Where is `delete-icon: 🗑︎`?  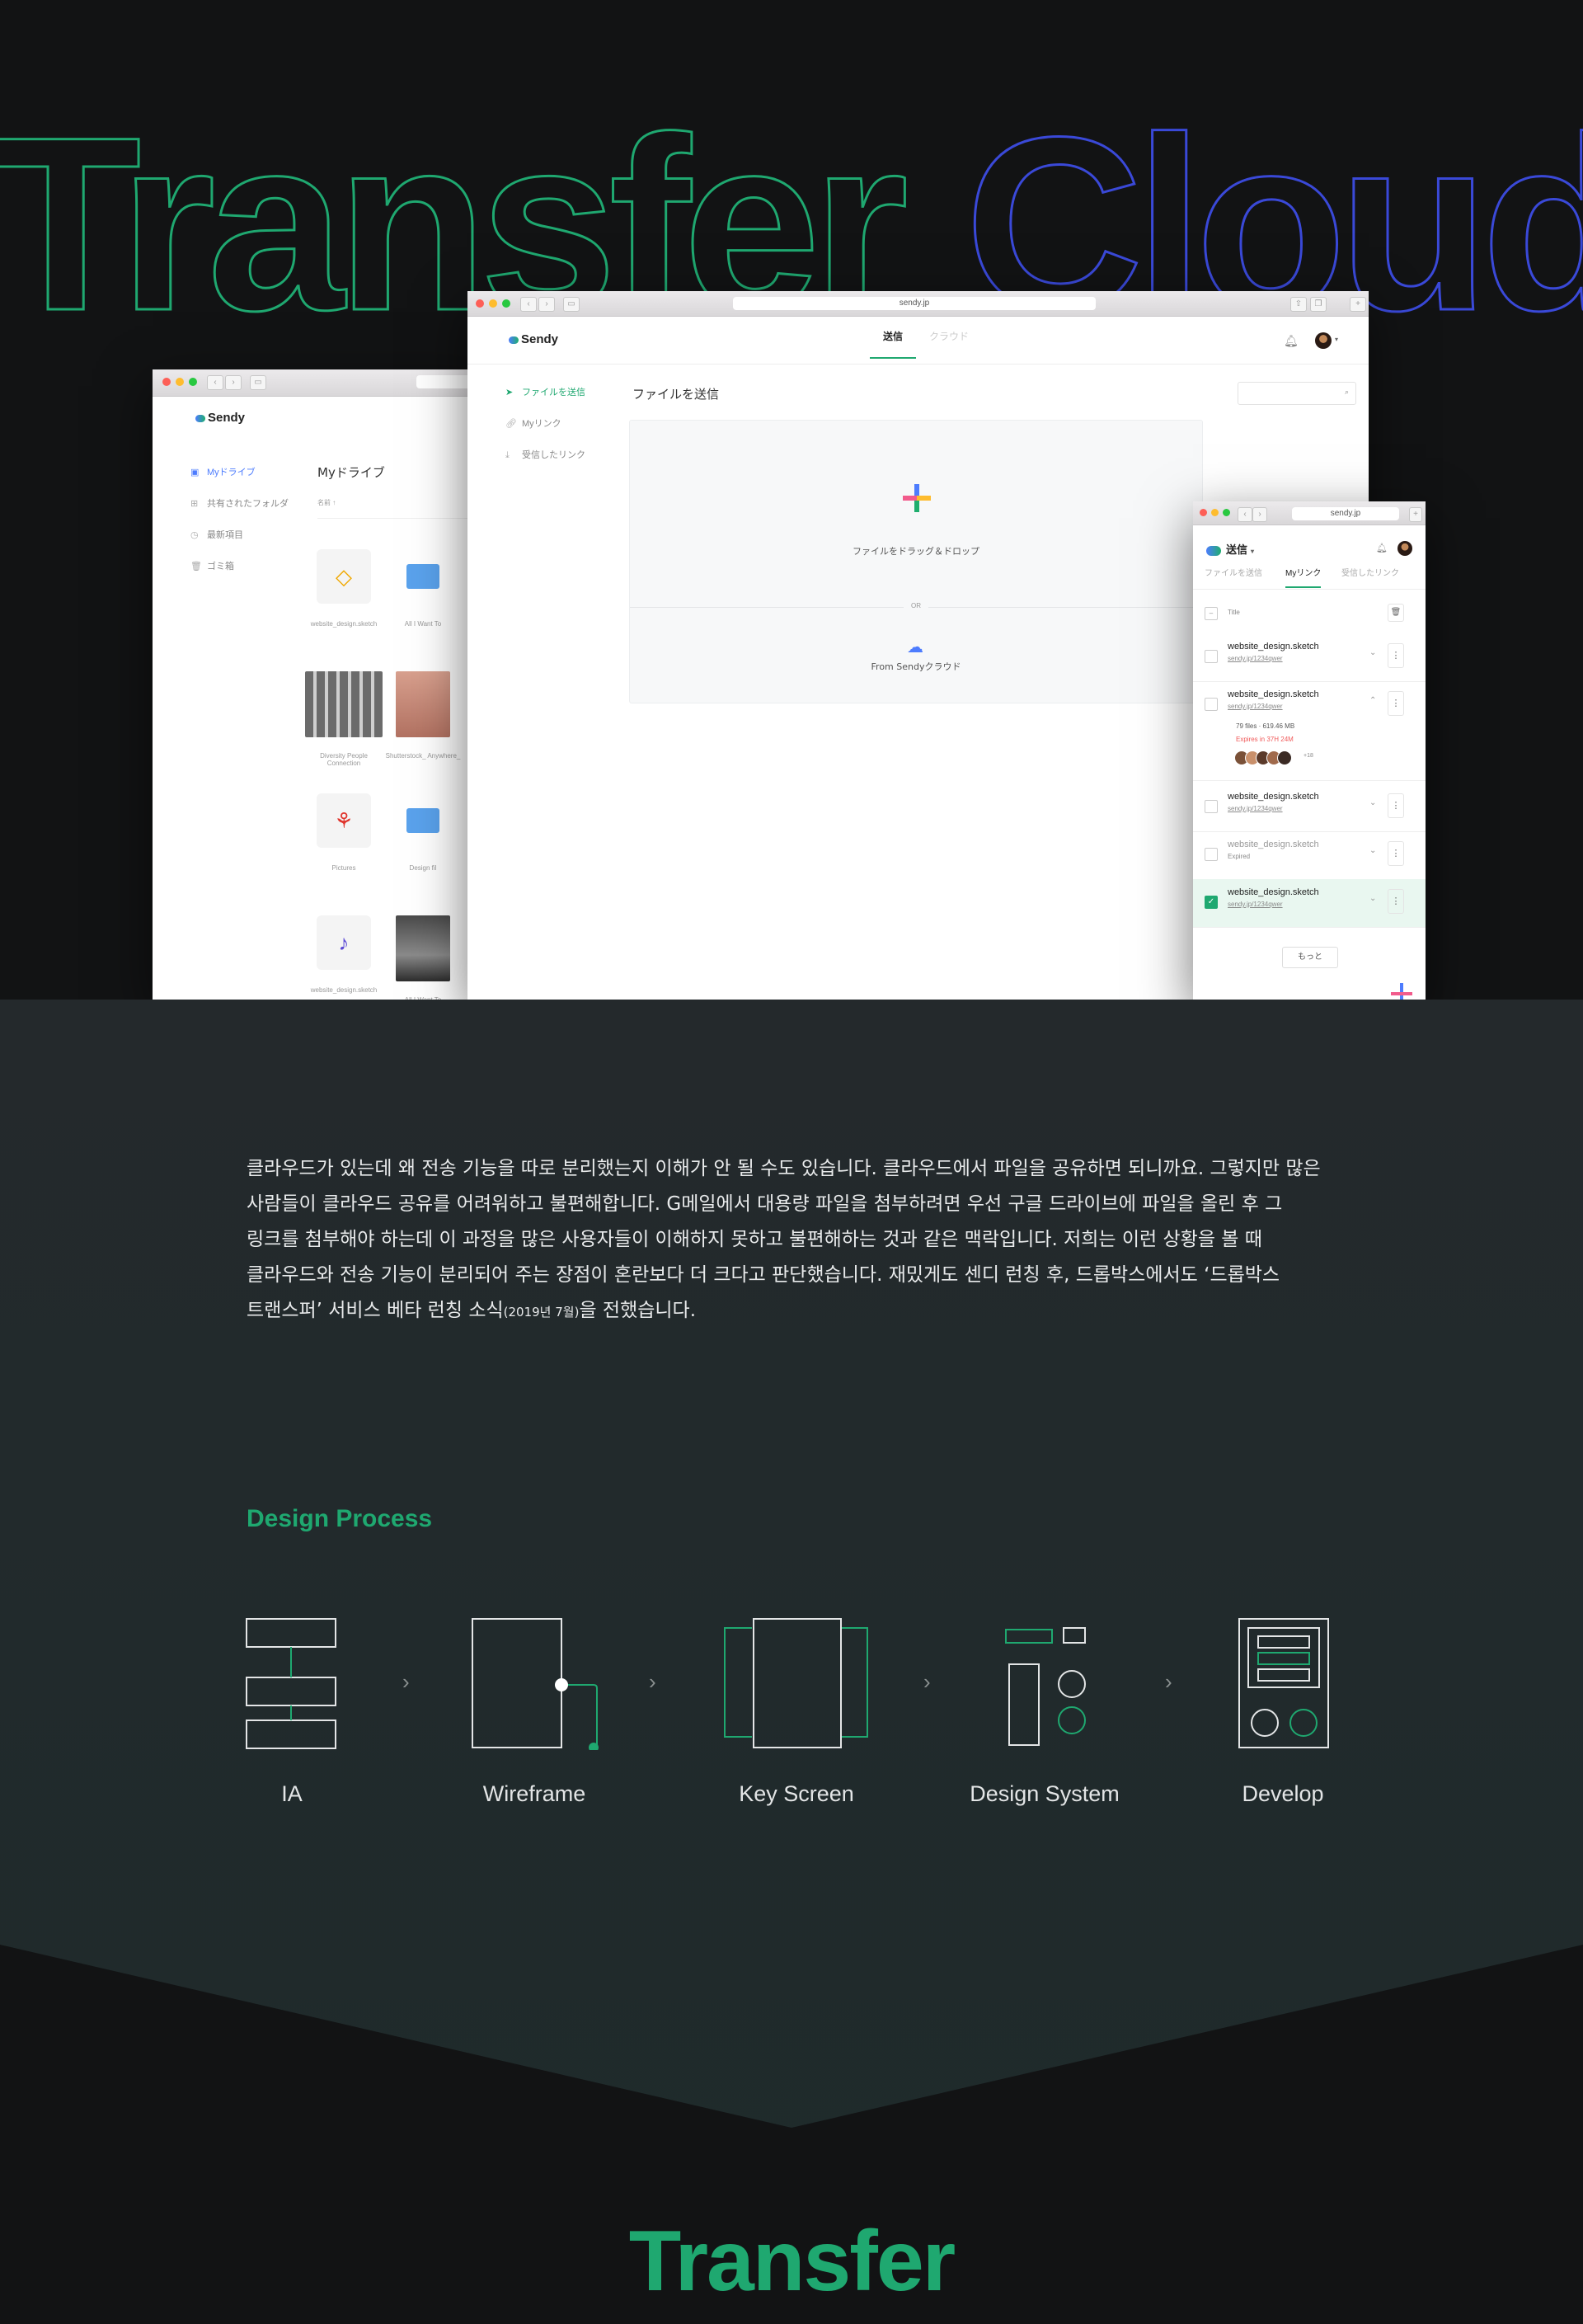 delete-icon: 🗑︎ is located at coordinates (1396, 613).